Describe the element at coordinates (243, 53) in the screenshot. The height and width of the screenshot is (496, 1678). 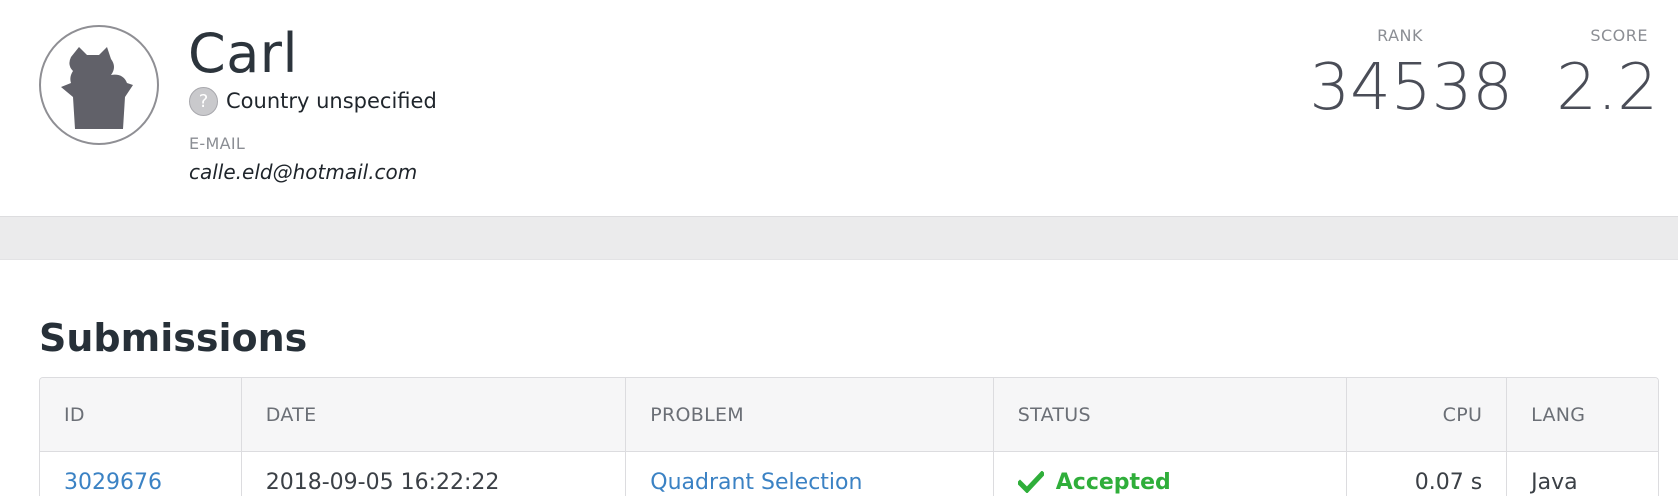
I see `user-name: Carl` at that location.